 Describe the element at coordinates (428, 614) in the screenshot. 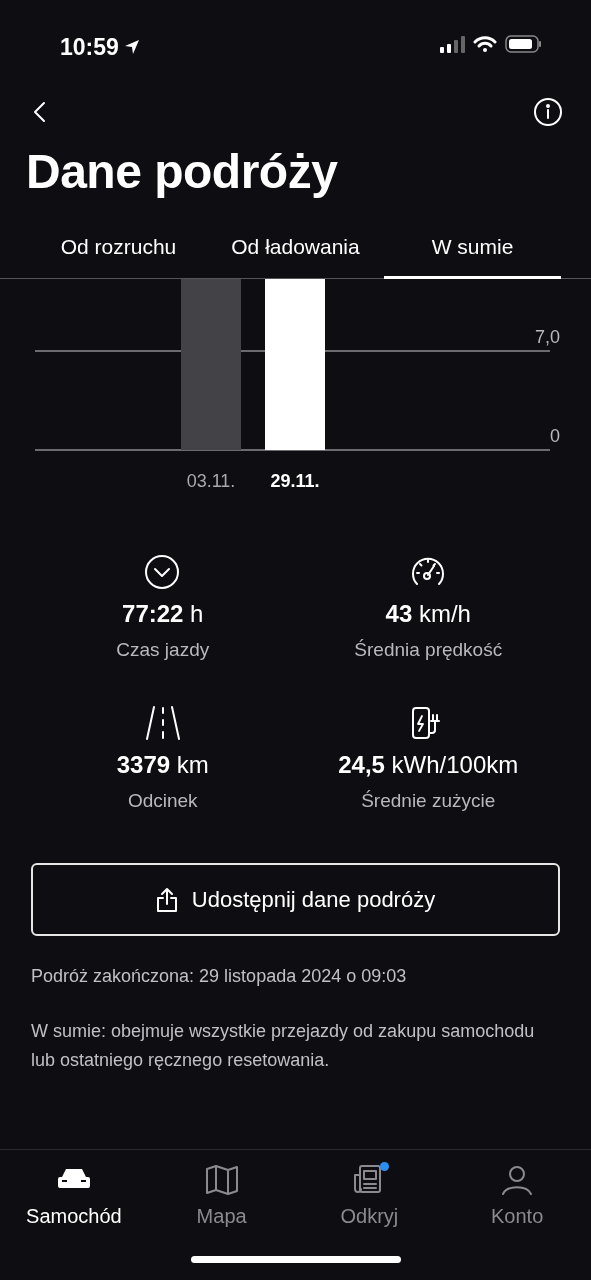

I see `stat-value: 43 km/h` at that location.